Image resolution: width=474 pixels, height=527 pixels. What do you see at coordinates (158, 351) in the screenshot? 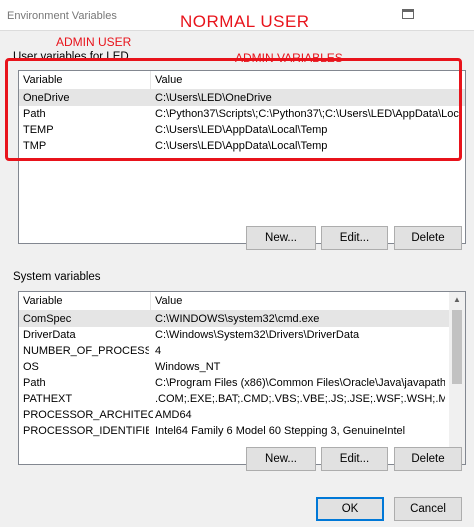
I see `row-value: 4` at bounding box center [158, 351].